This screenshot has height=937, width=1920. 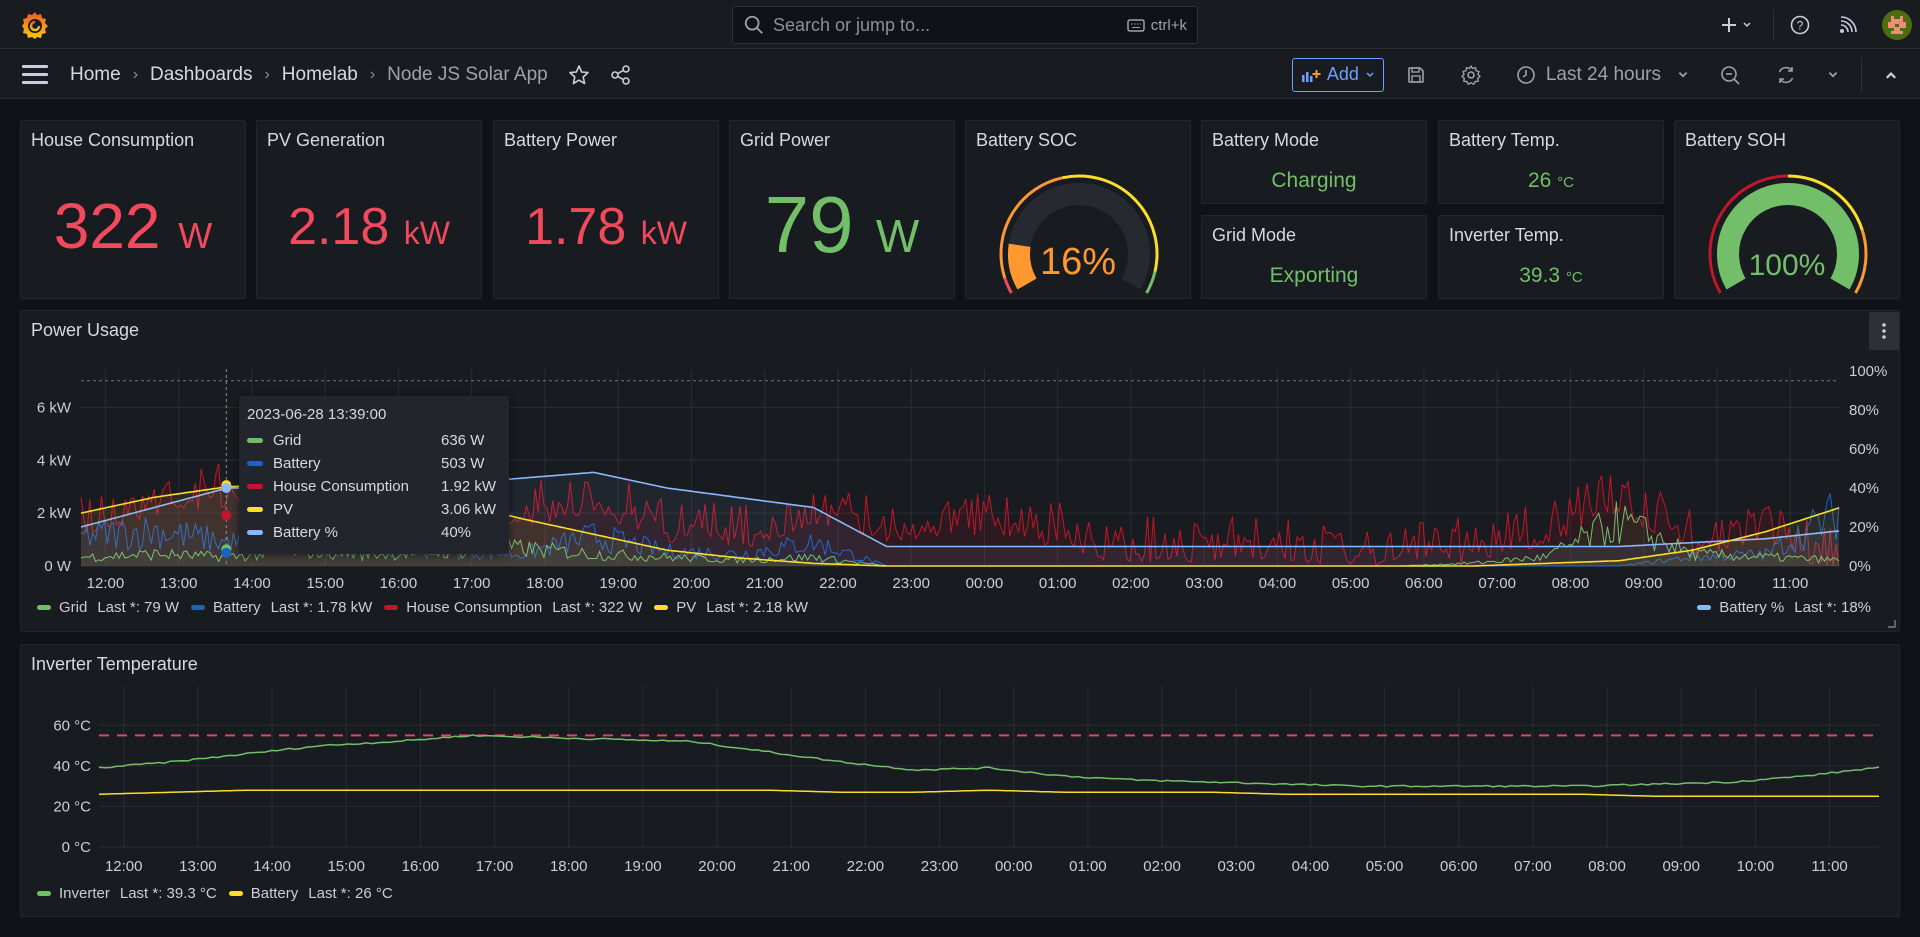 I want to click on breadcrumb-homelab: Homelab, so click(x=320, y=75).